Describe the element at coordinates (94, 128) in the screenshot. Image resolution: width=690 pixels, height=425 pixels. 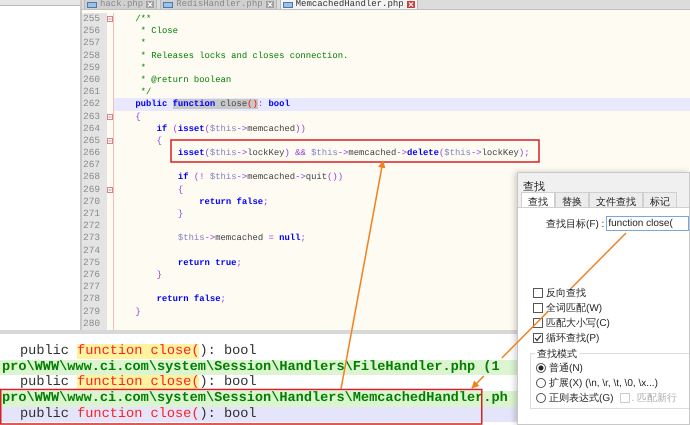
I see `line-number: 264` at that location.